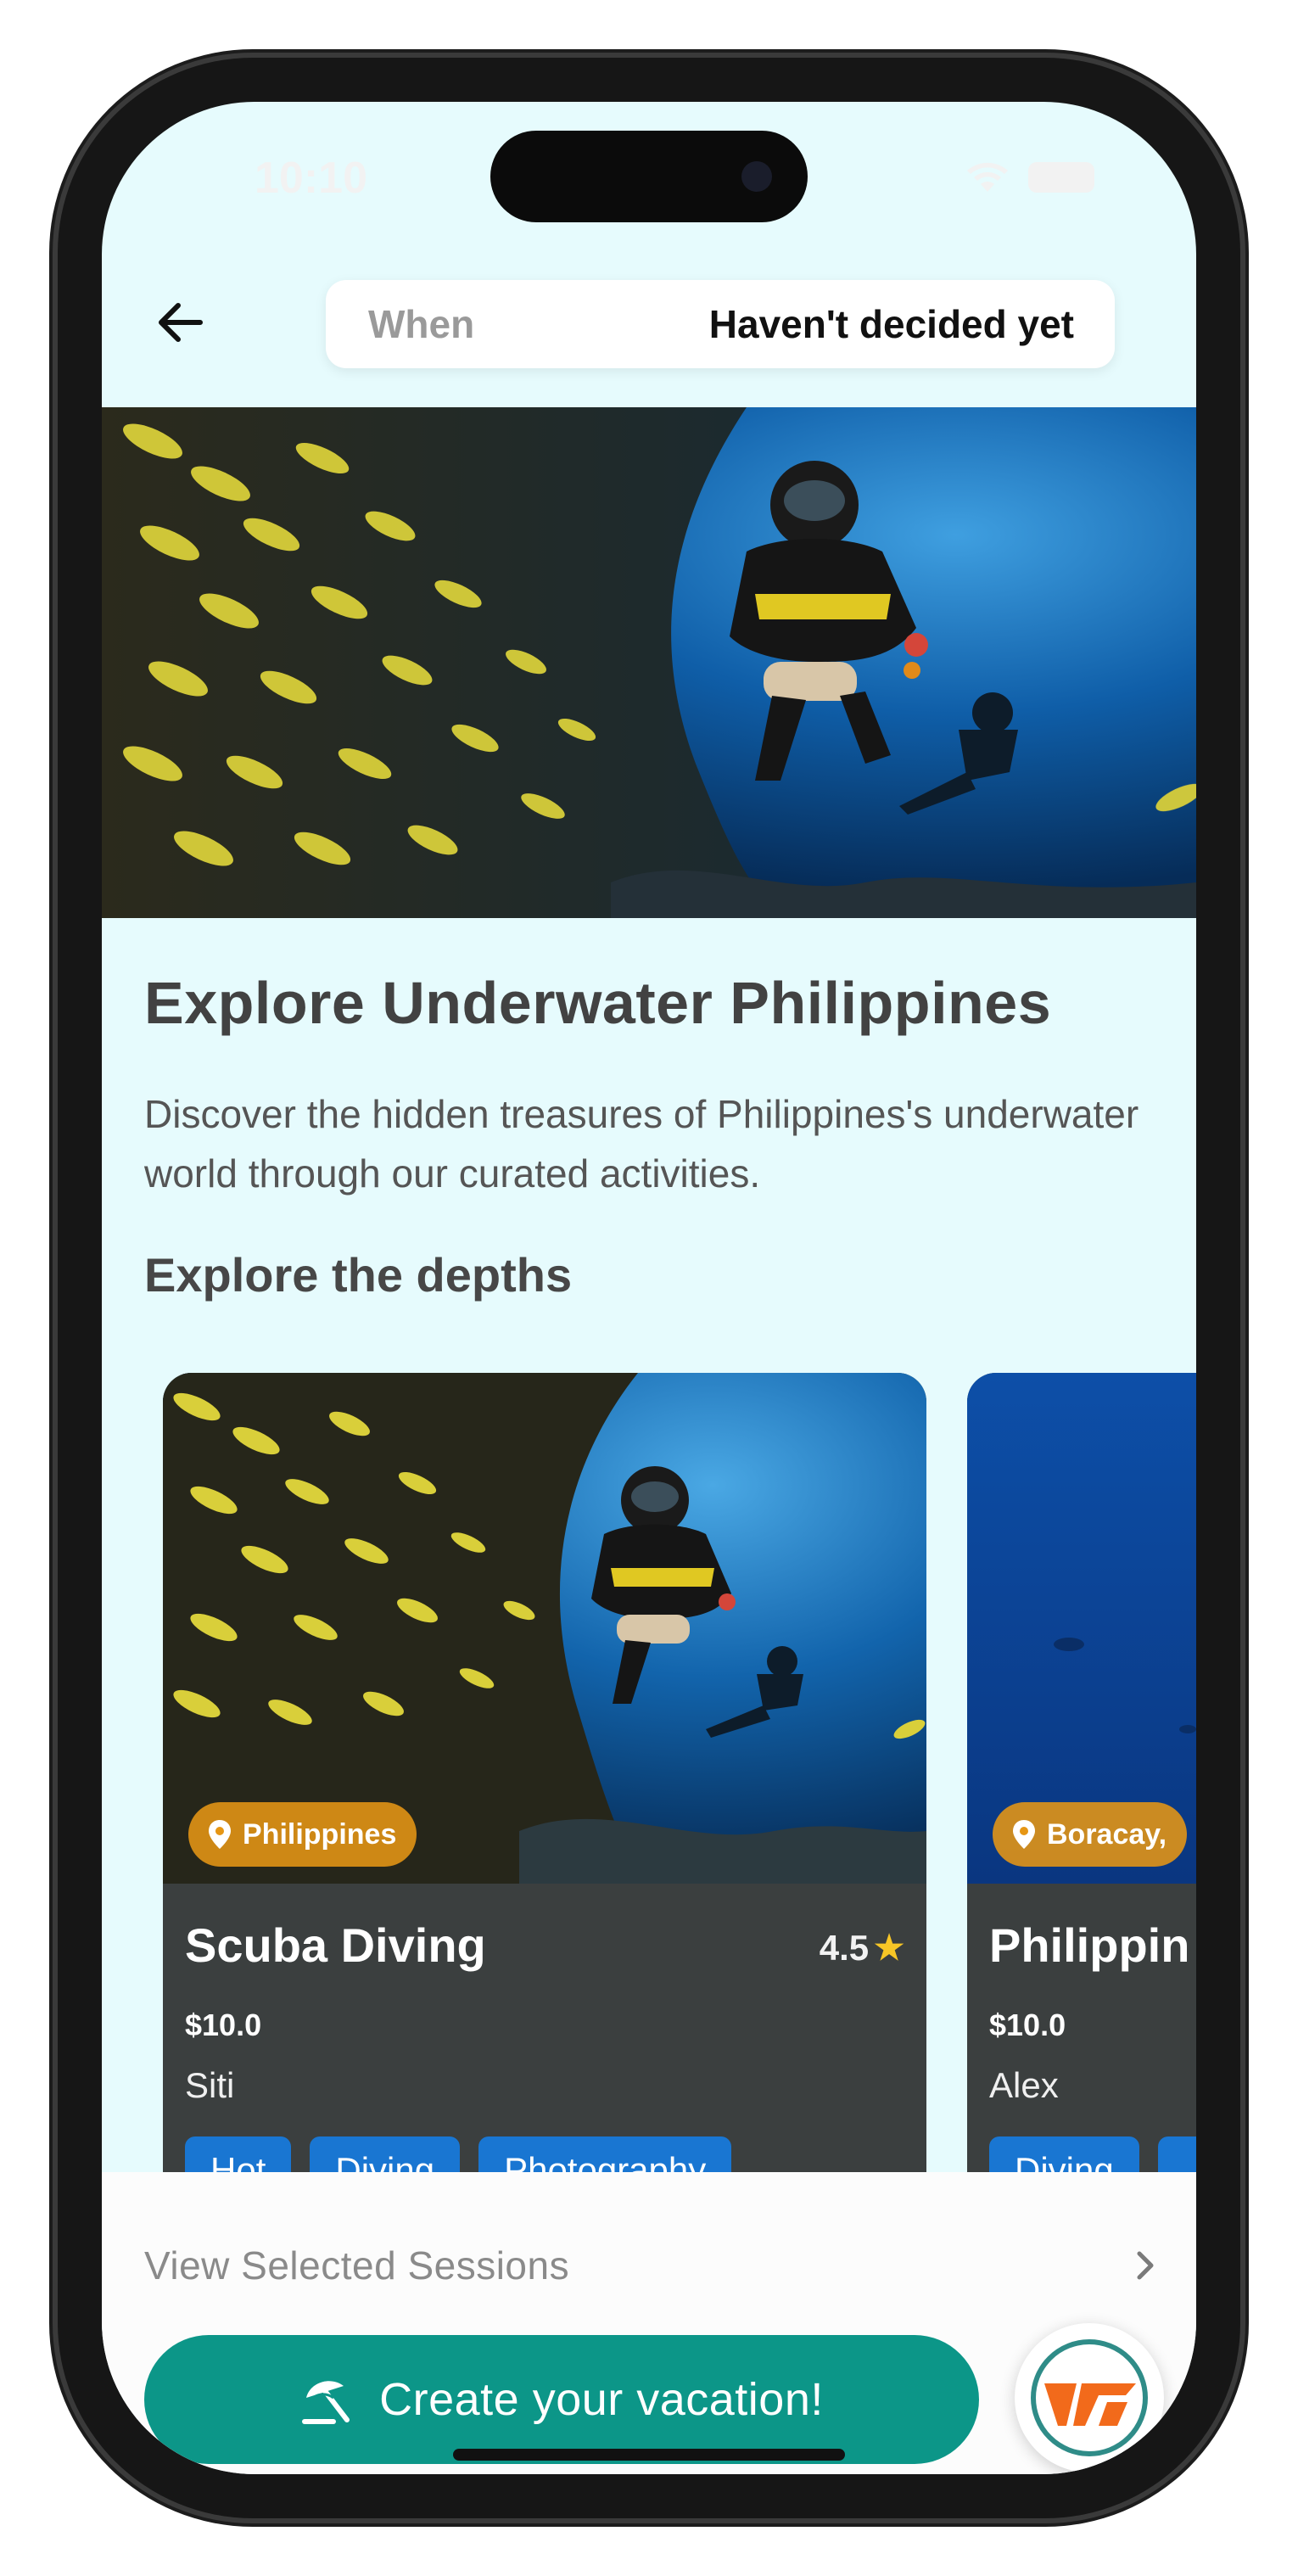  What do you see at coordinates (544, 1629) in the screenshot?
I see `scuba-diving-image: Philippines` at bounding box center [544, 1629].